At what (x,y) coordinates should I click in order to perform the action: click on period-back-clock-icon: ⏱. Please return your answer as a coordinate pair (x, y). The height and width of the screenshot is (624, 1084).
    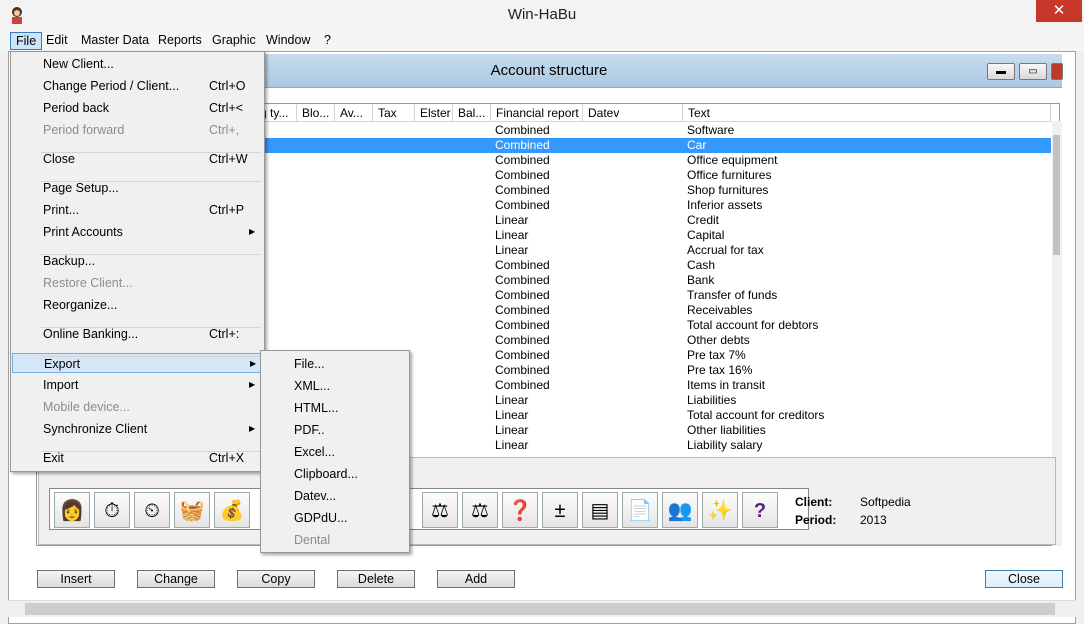
    Looking at the image, I should click on (112, 510).